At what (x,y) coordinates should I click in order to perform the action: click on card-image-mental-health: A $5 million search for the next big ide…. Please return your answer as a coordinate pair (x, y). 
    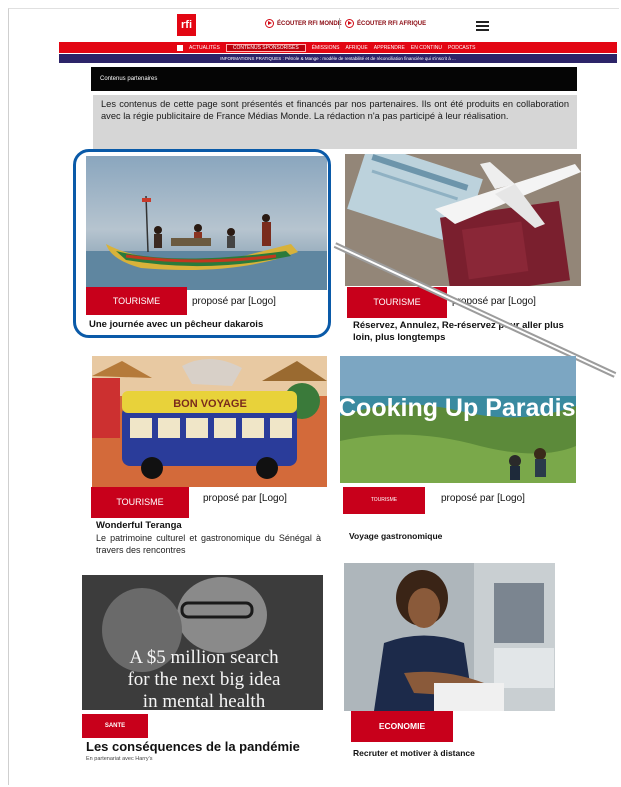
    Looking at the image, I should click on (202, 642).